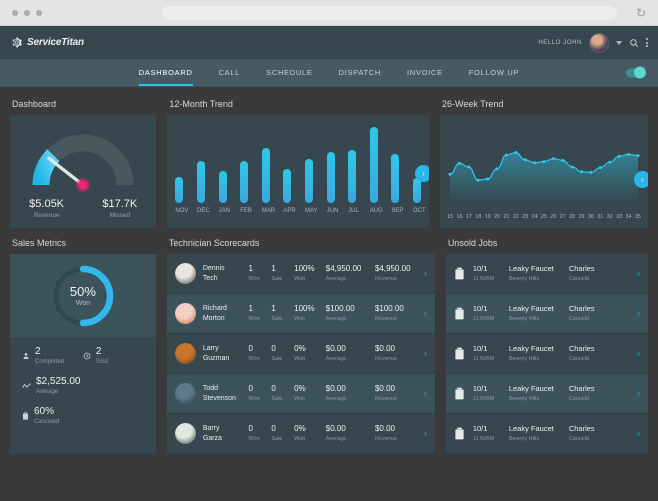 Image resolution: width=658 pixels, height=501 pixels. I want to click on metric-sold-value: 2, so click(98, 351).